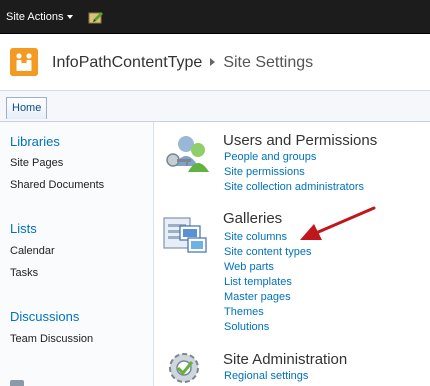  I want to click on title-area: InfoPathContentType Site Settings, so click(215, 62).